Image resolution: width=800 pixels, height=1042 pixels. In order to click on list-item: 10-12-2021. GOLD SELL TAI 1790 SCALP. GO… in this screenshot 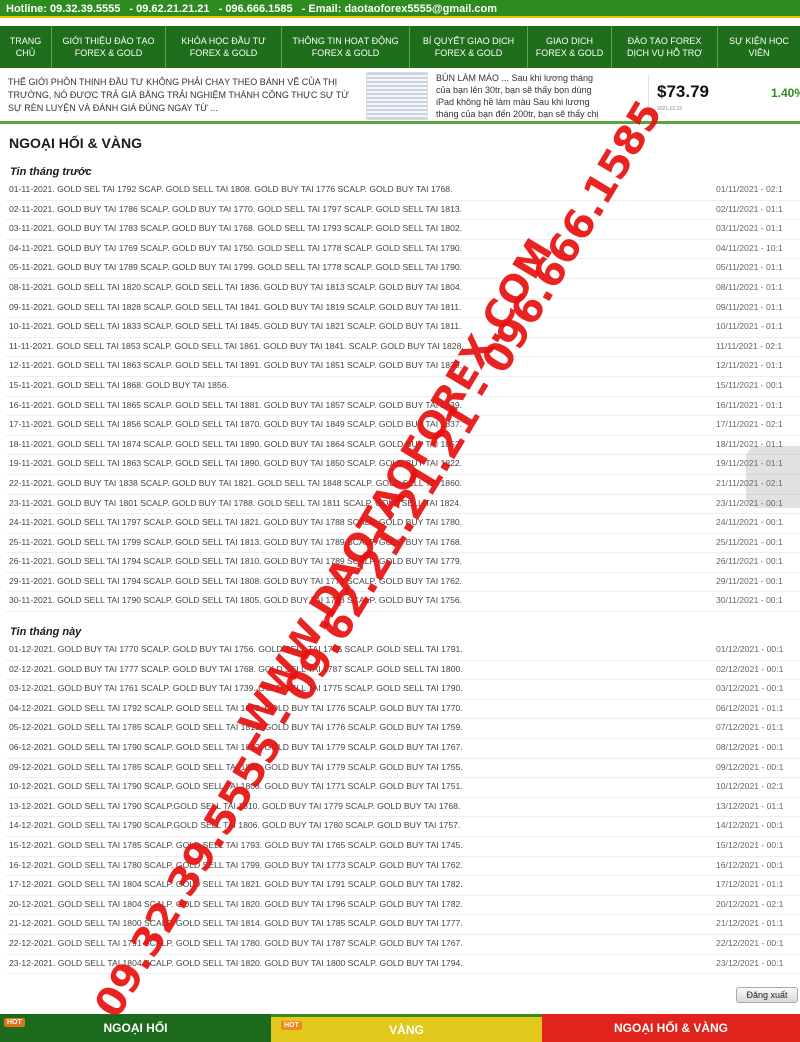, I will do `click(400, 788)`.